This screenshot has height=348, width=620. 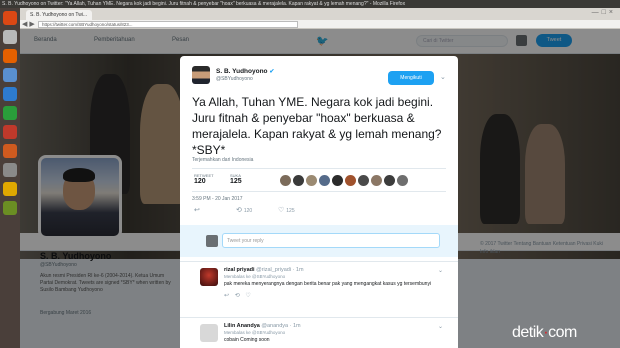 I want to click on app-launcher, so click(x=10, y=178).